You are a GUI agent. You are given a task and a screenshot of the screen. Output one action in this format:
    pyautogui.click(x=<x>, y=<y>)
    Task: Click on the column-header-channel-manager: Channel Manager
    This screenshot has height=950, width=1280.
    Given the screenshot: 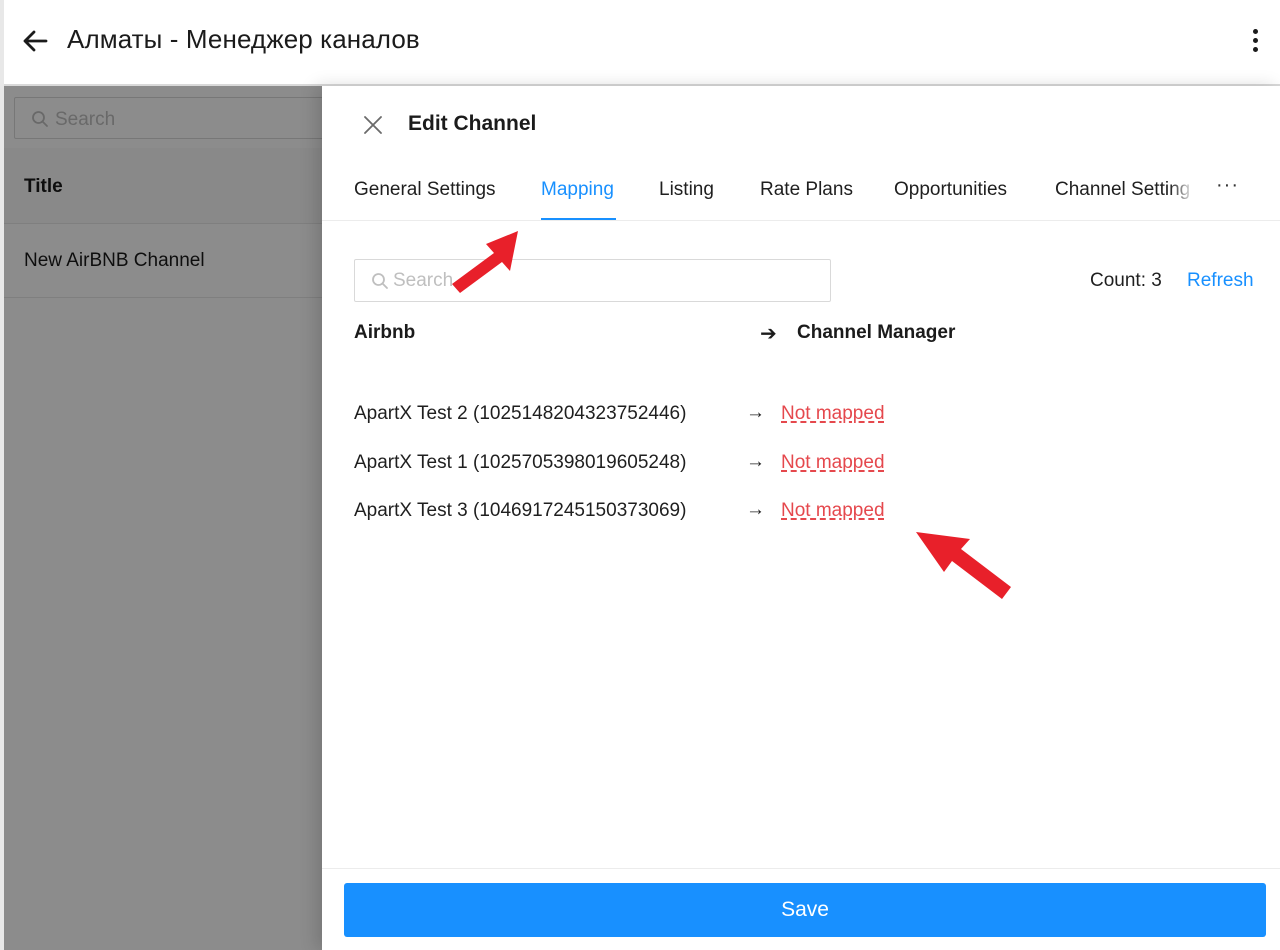 What is the action you would take?
    pyautogui.click(x=876, y=332)
    